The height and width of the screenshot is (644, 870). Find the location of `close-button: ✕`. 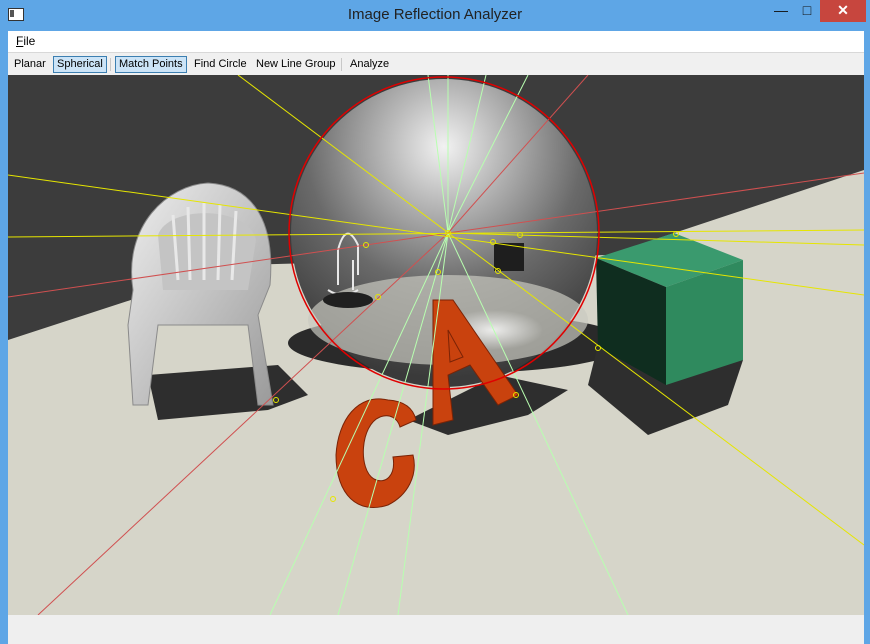

close-button: ✕ is located at coordinates (843, 11).